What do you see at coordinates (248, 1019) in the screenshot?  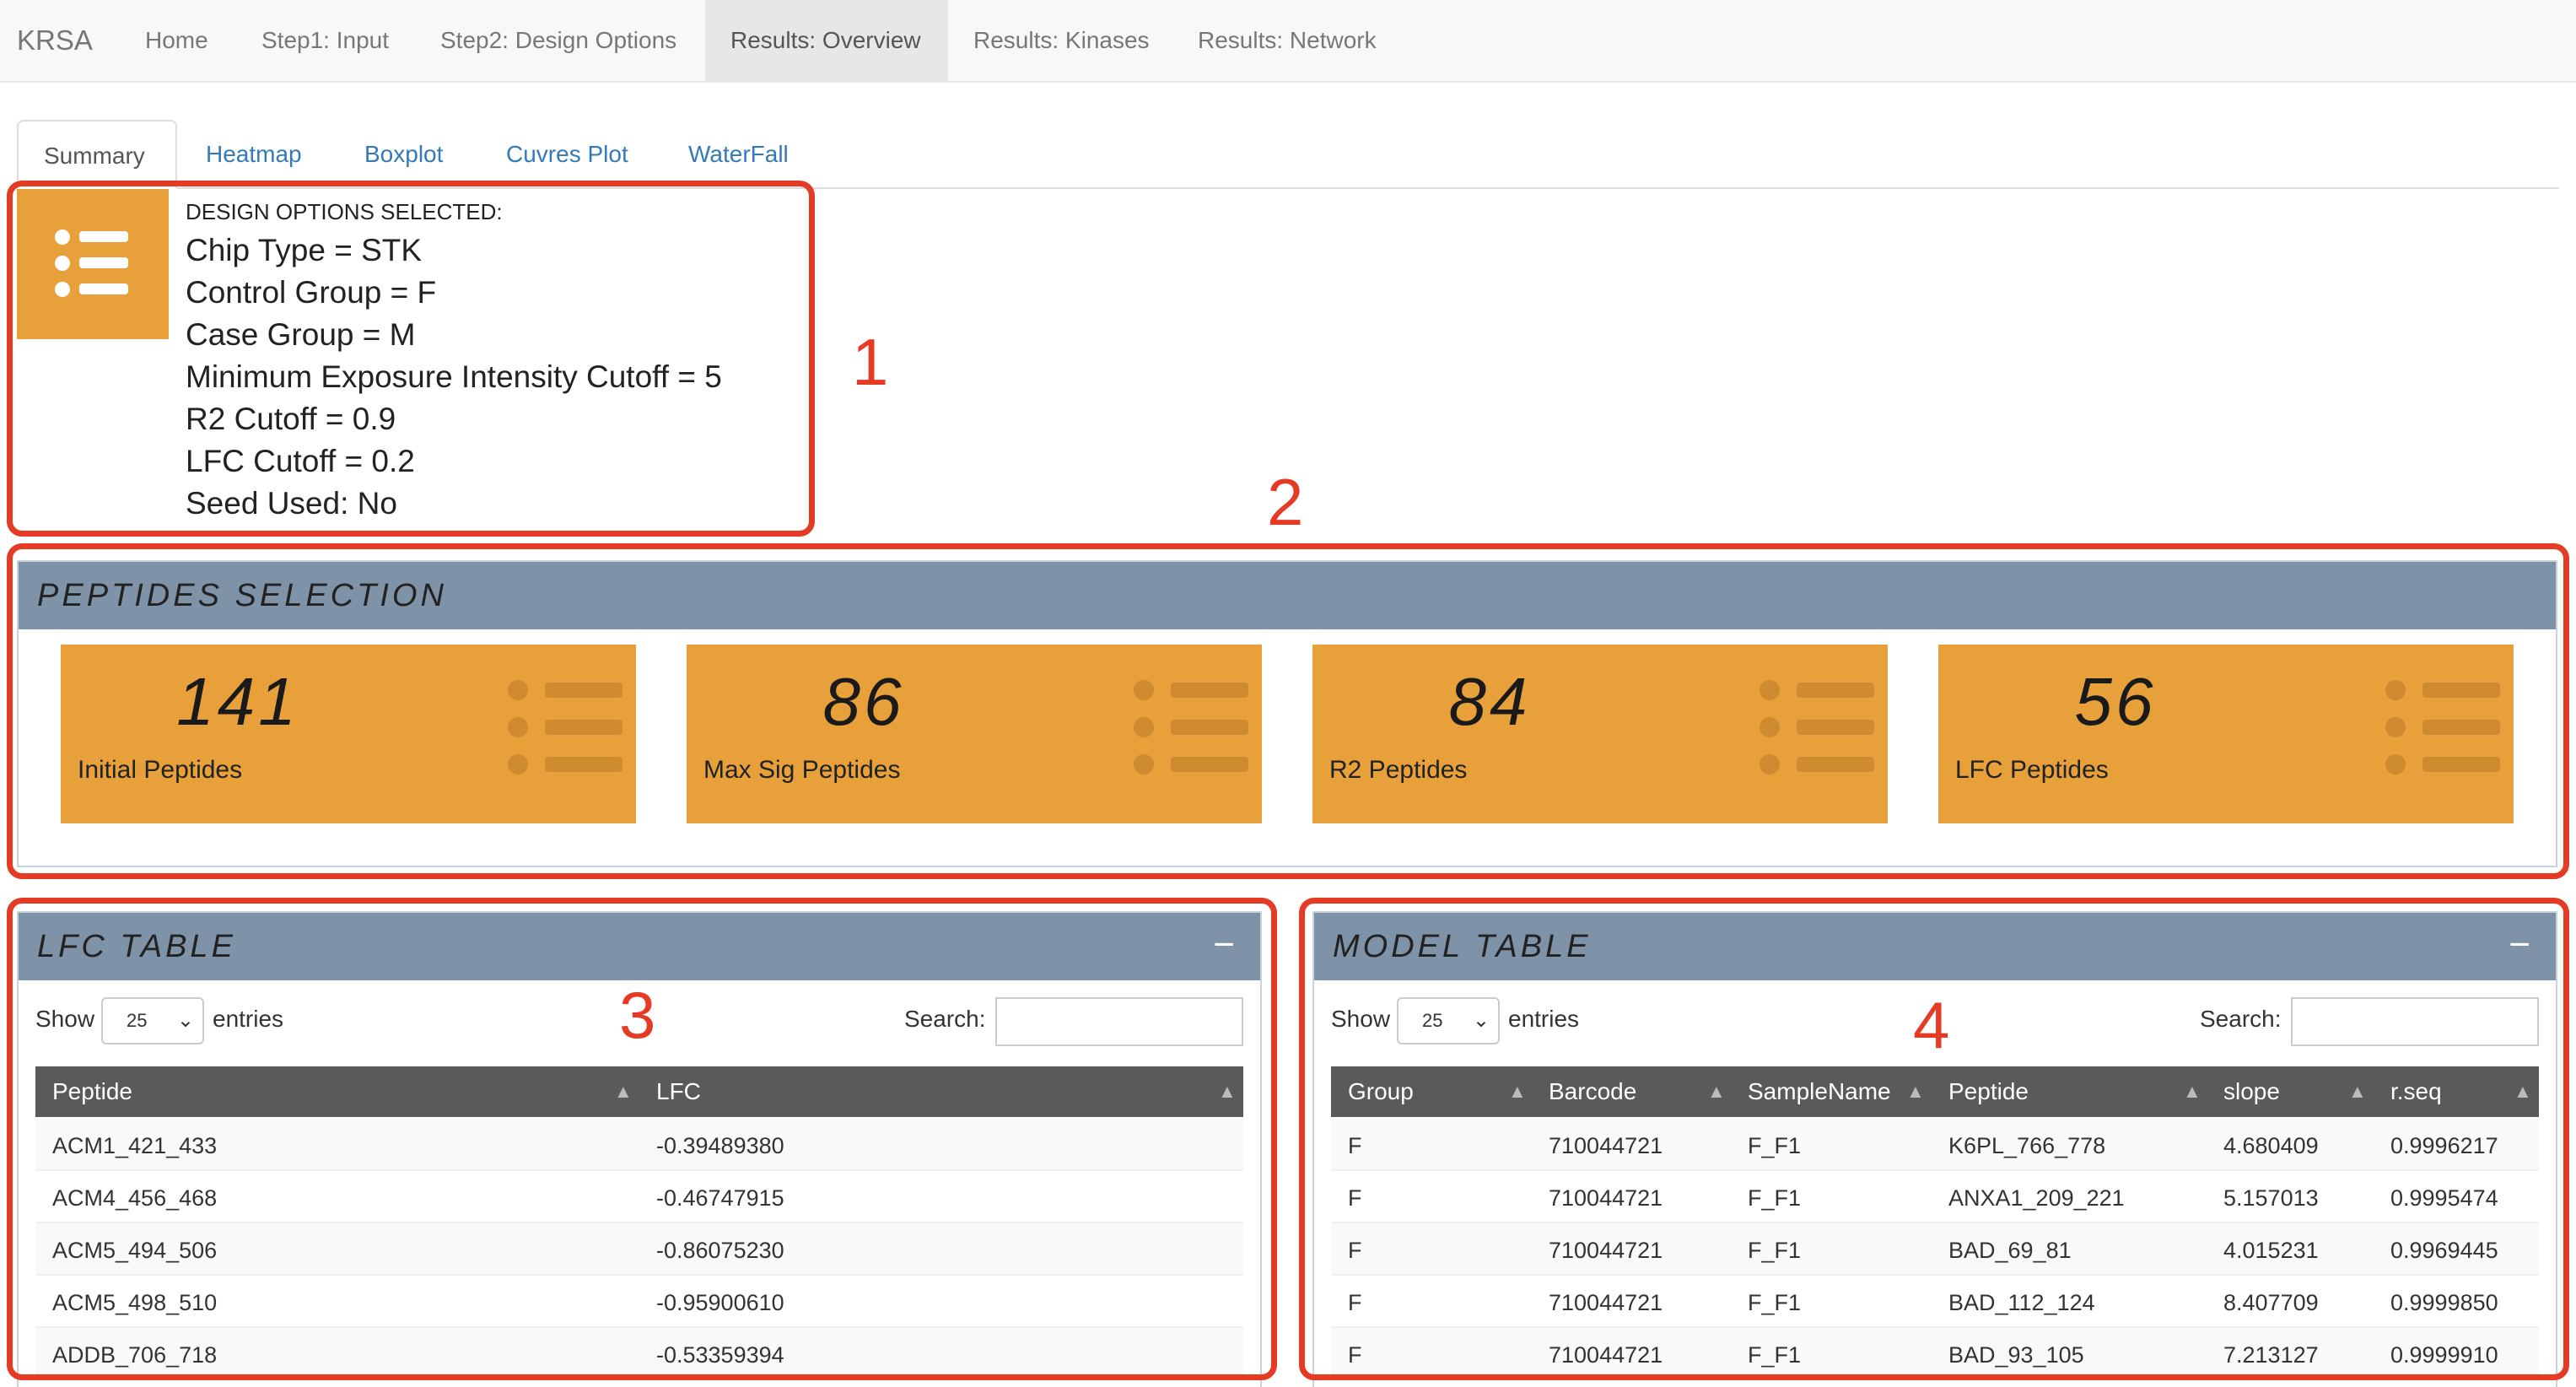 I see `lfc-entries-label: entries` at bounding box center [248, 1019].